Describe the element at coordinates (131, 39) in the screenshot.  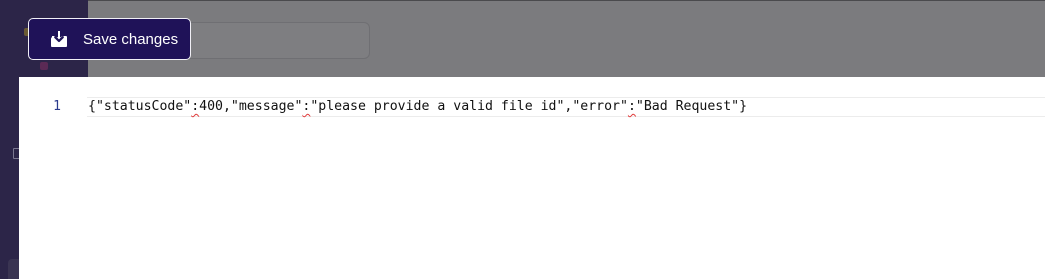
I see `save-button-label: Save changes` at that location.